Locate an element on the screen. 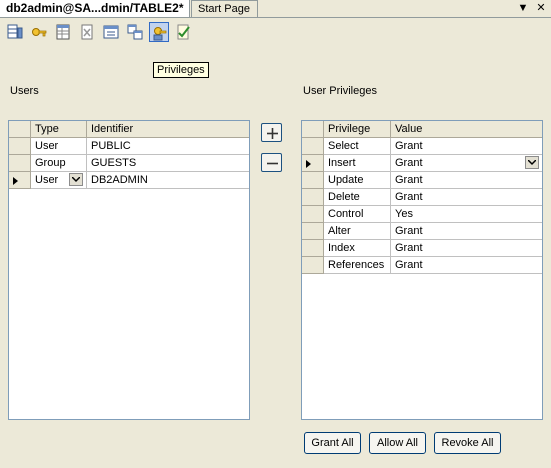 This screenshot has width=551, height=468. revoke-all-button: Revoke All is located at coordinates (467, 443).